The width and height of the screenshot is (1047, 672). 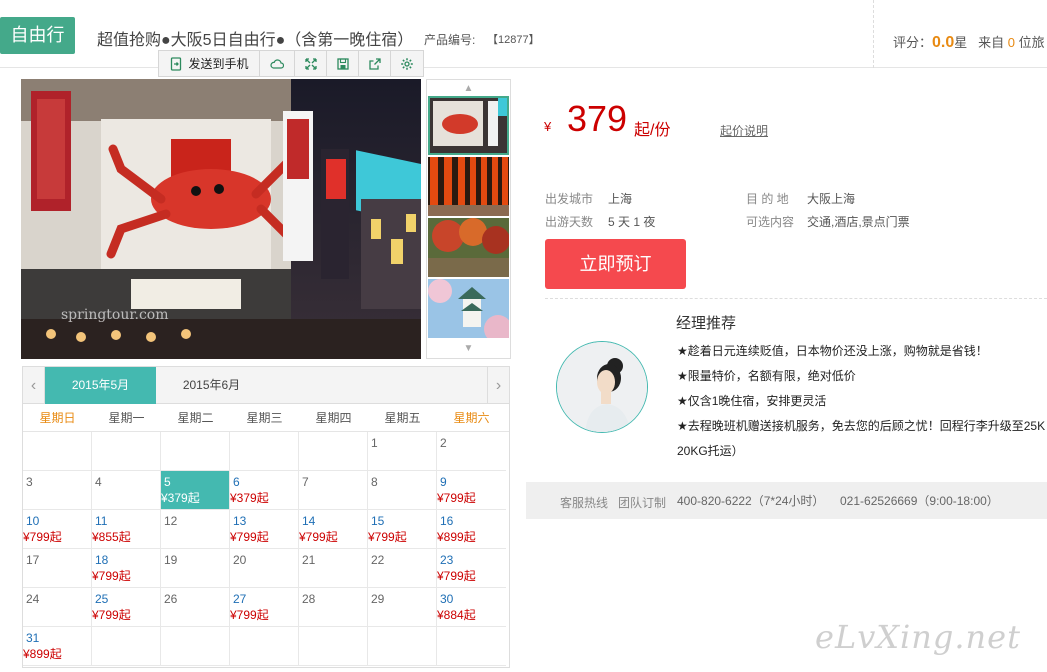 I want to click on depart-city-value: 上海, so click(x=620, y=199).